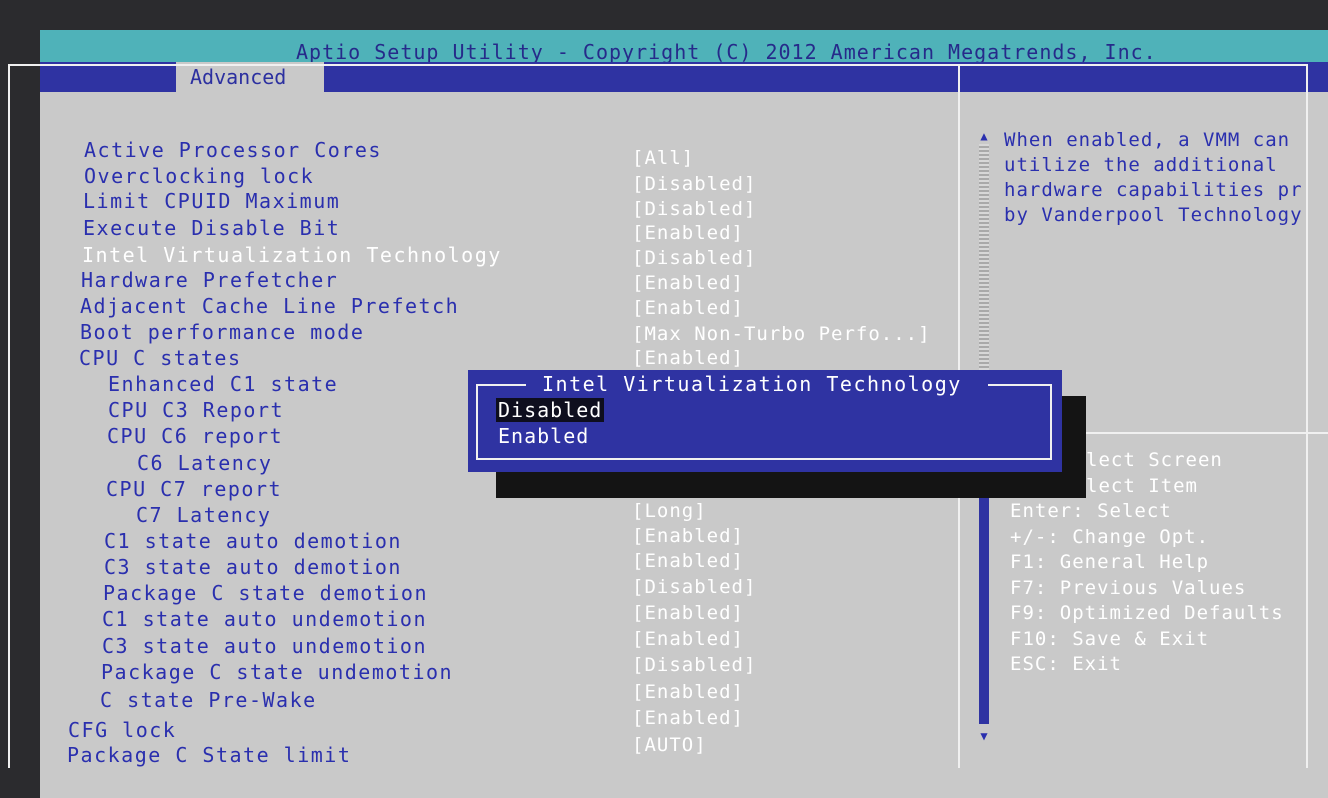 This screenshot has height=798, width=1328. I want to click on value-c-state-pre-wake: [Enabled], so click(688, 692).